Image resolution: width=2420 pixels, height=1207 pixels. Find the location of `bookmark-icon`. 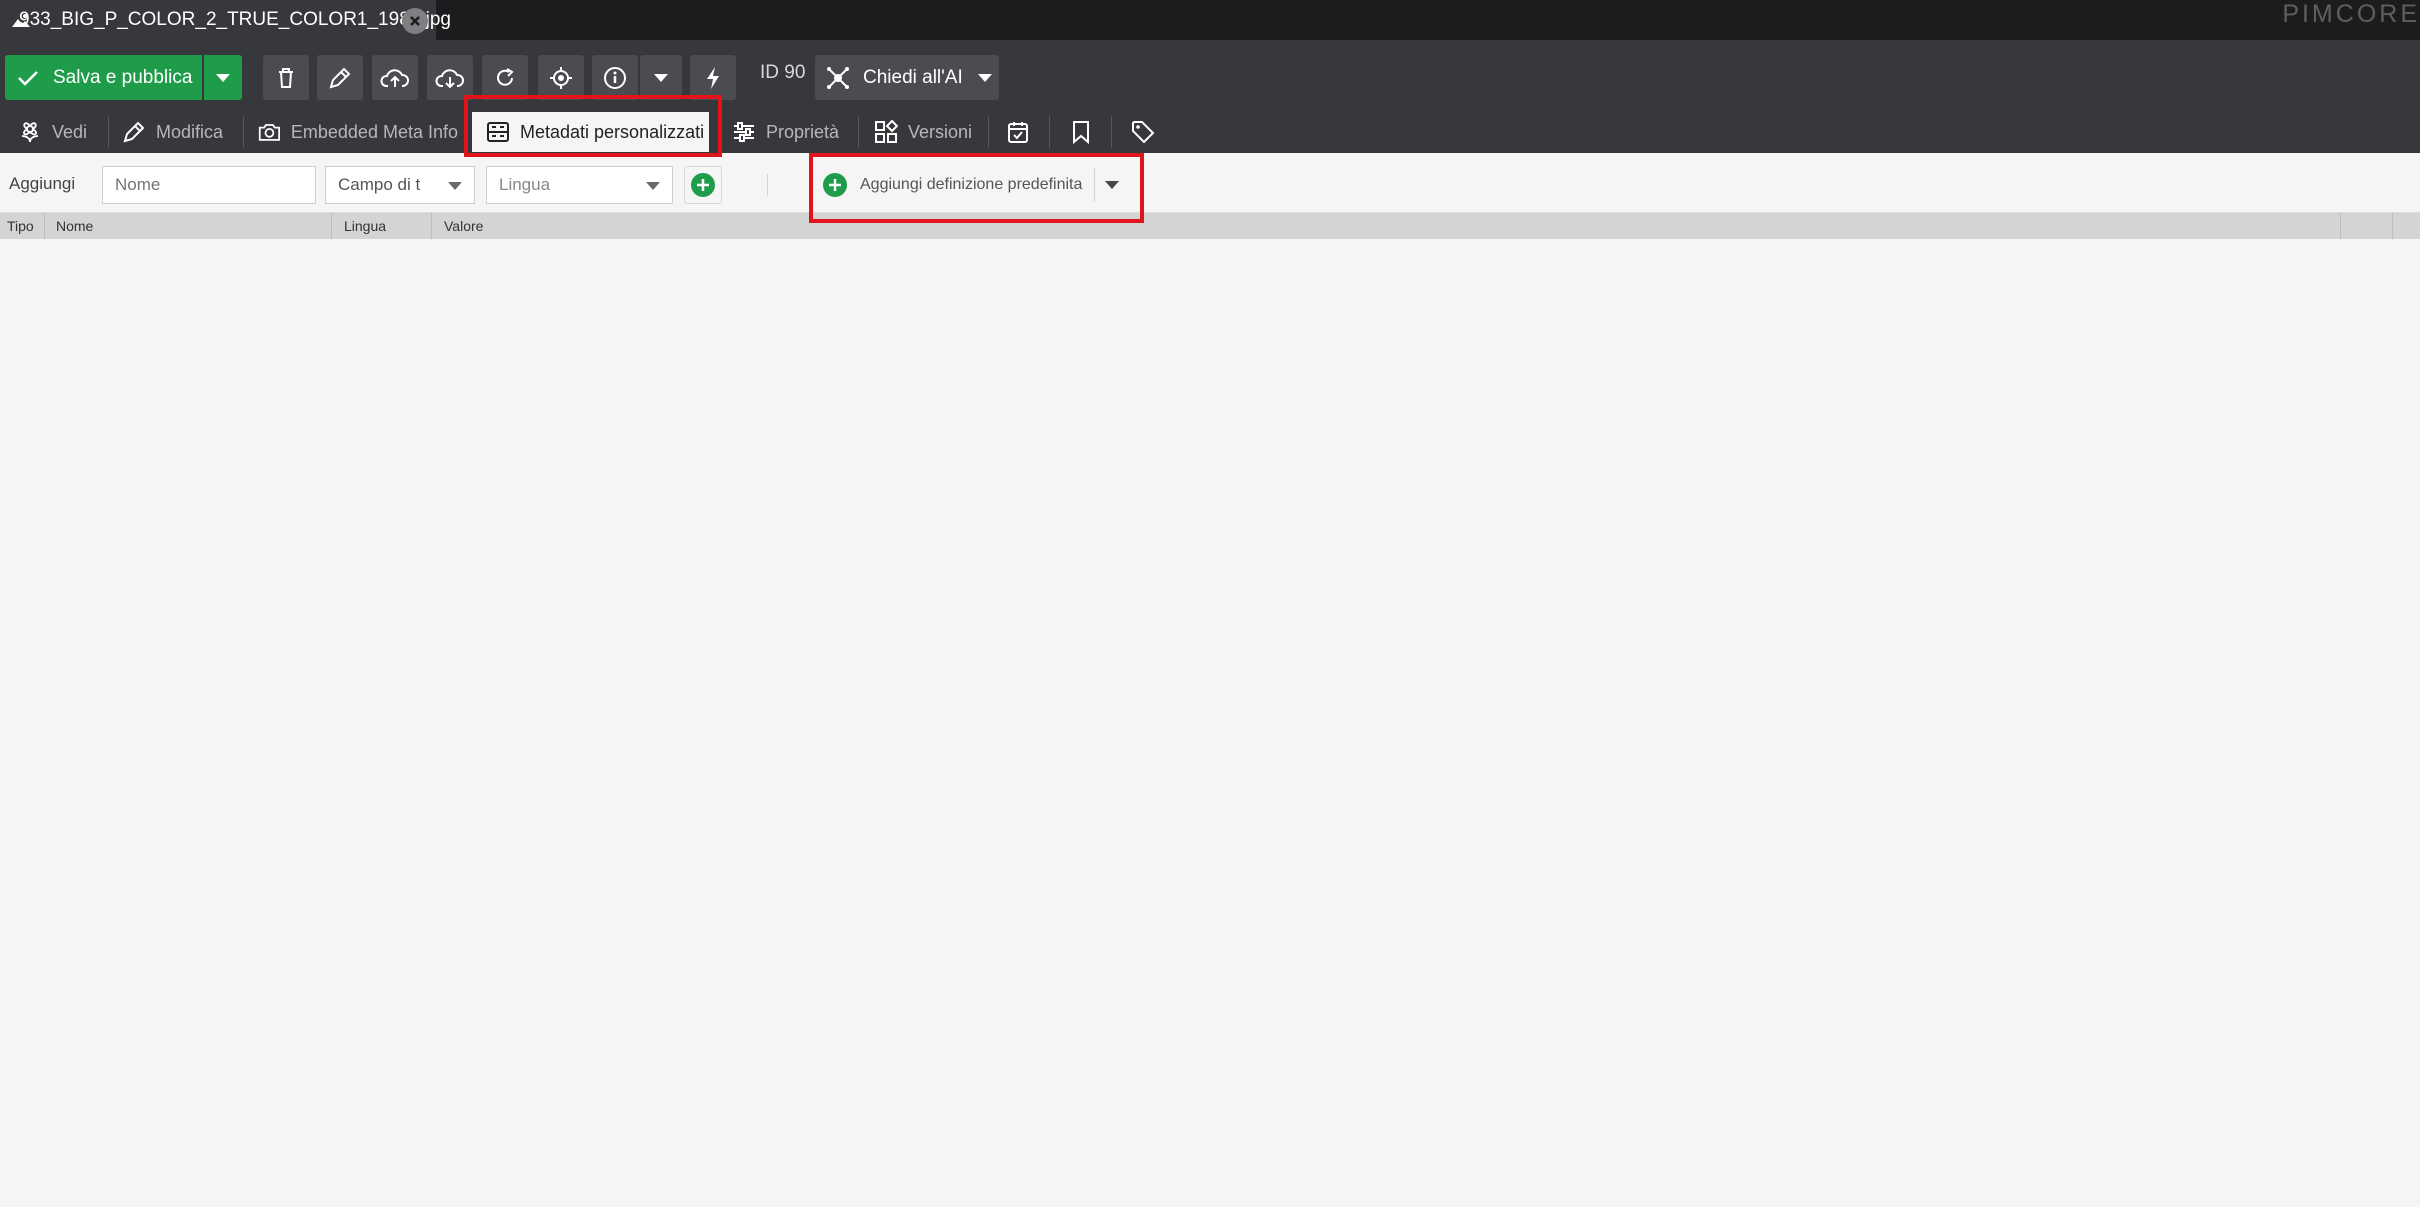

bookmark-icon is located at coordinates (1081, 132).